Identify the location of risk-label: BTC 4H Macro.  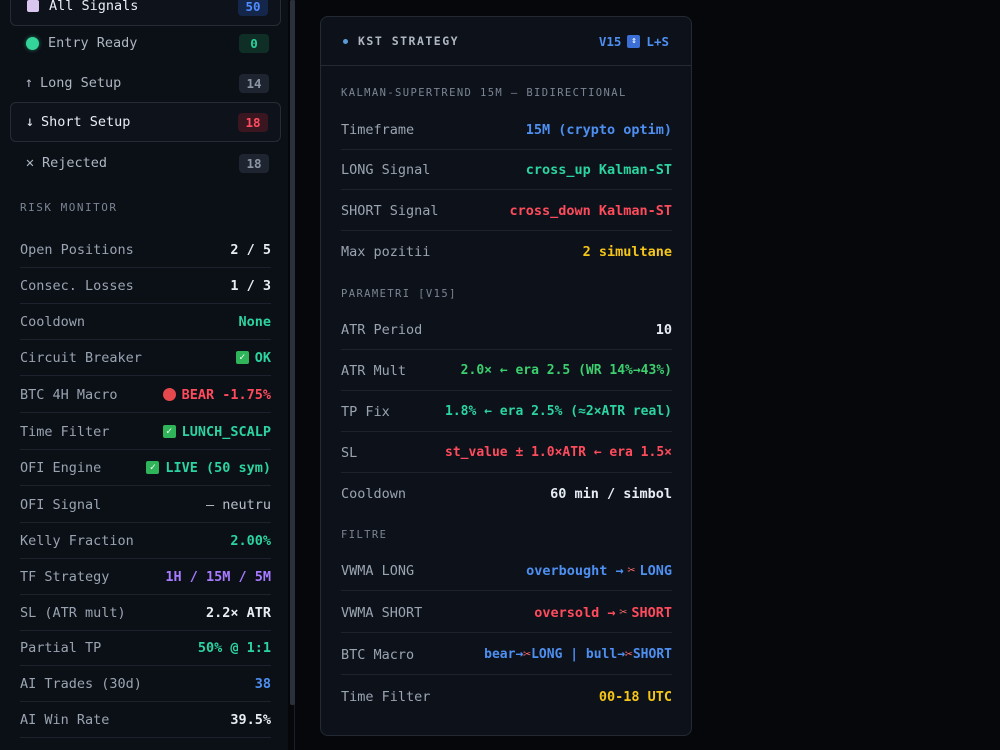
(69, 394).